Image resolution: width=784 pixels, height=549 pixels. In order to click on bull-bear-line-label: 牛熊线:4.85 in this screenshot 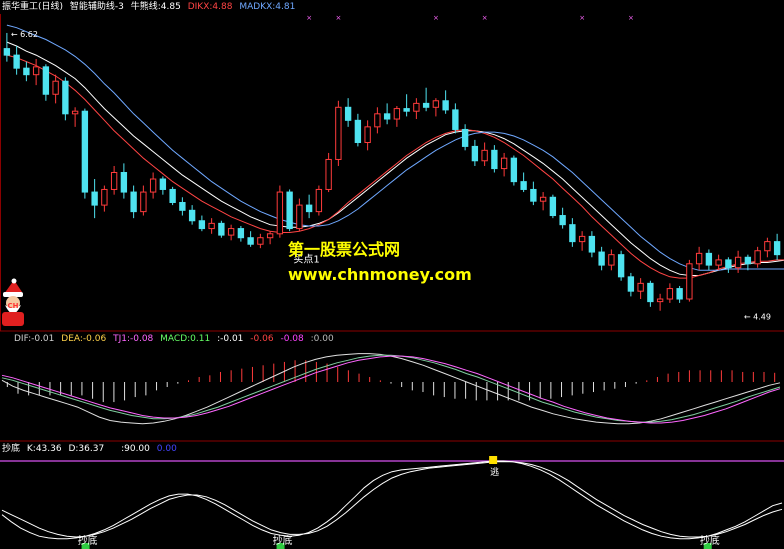, I will do `click(155, 7)`.